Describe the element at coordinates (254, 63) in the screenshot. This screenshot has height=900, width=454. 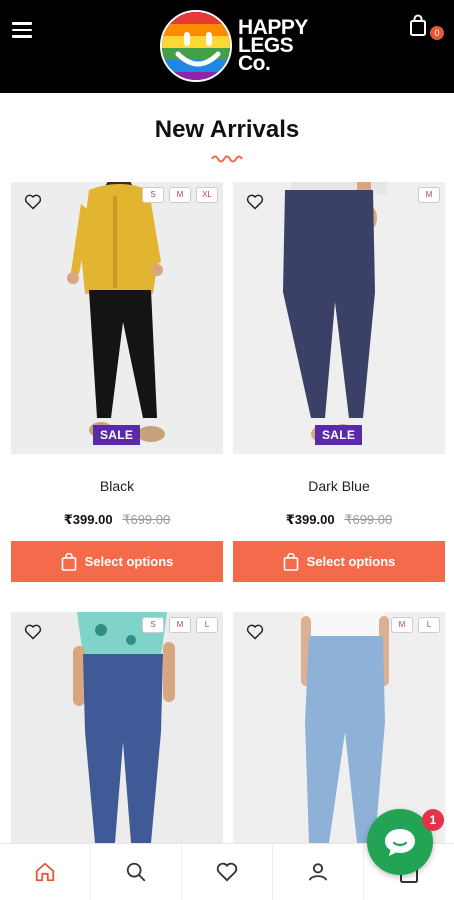
I see `logo-line: Co.` at that location.